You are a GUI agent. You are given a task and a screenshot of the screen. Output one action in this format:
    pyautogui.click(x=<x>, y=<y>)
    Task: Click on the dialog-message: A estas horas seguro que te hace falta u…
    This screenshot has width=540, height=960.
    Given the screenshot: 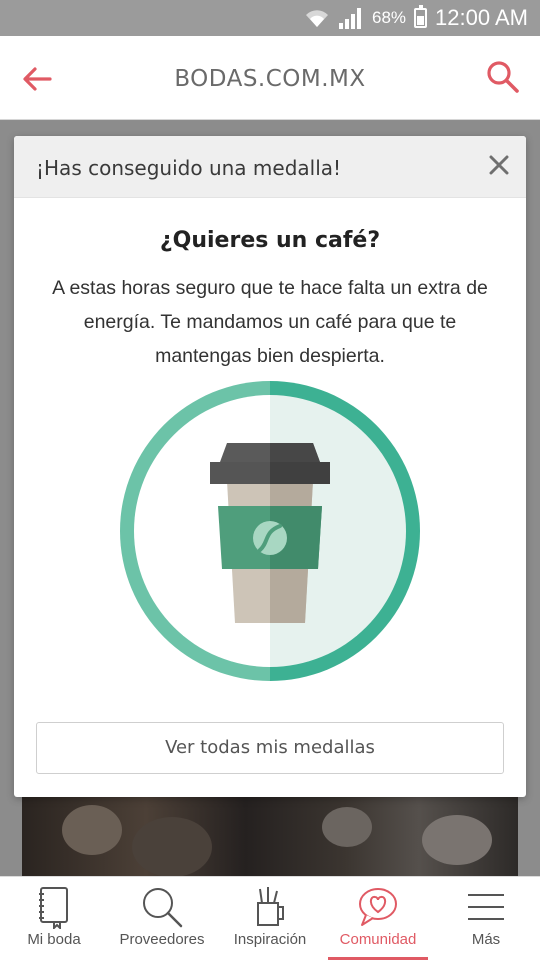 What is the action you would take?
    pyautogui.click(x=270, y=322)
    